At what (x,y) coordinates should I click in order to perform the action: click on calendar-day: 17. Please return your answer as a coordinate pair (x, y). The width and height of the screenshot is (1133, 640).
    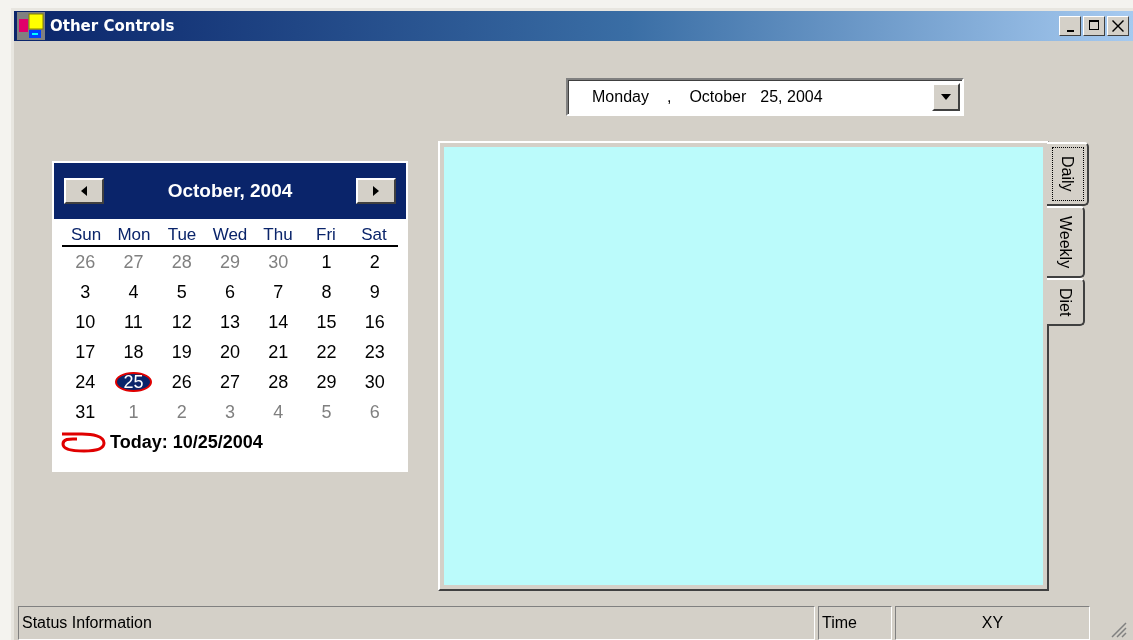
    Looking at the image, I should click on (85, 352).